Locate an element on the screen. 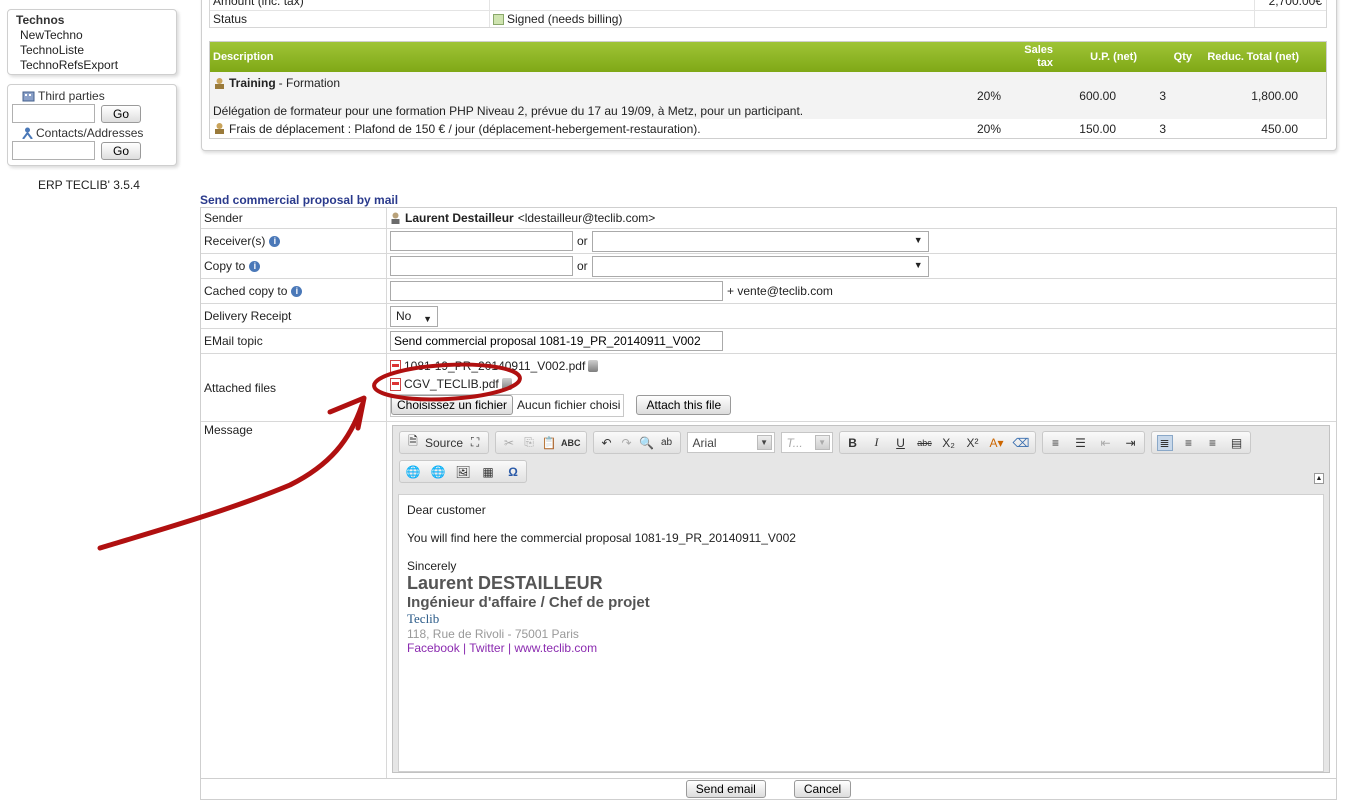  cached-copy-extra: + vente@teclib.com is located at coordinates (780, 291).